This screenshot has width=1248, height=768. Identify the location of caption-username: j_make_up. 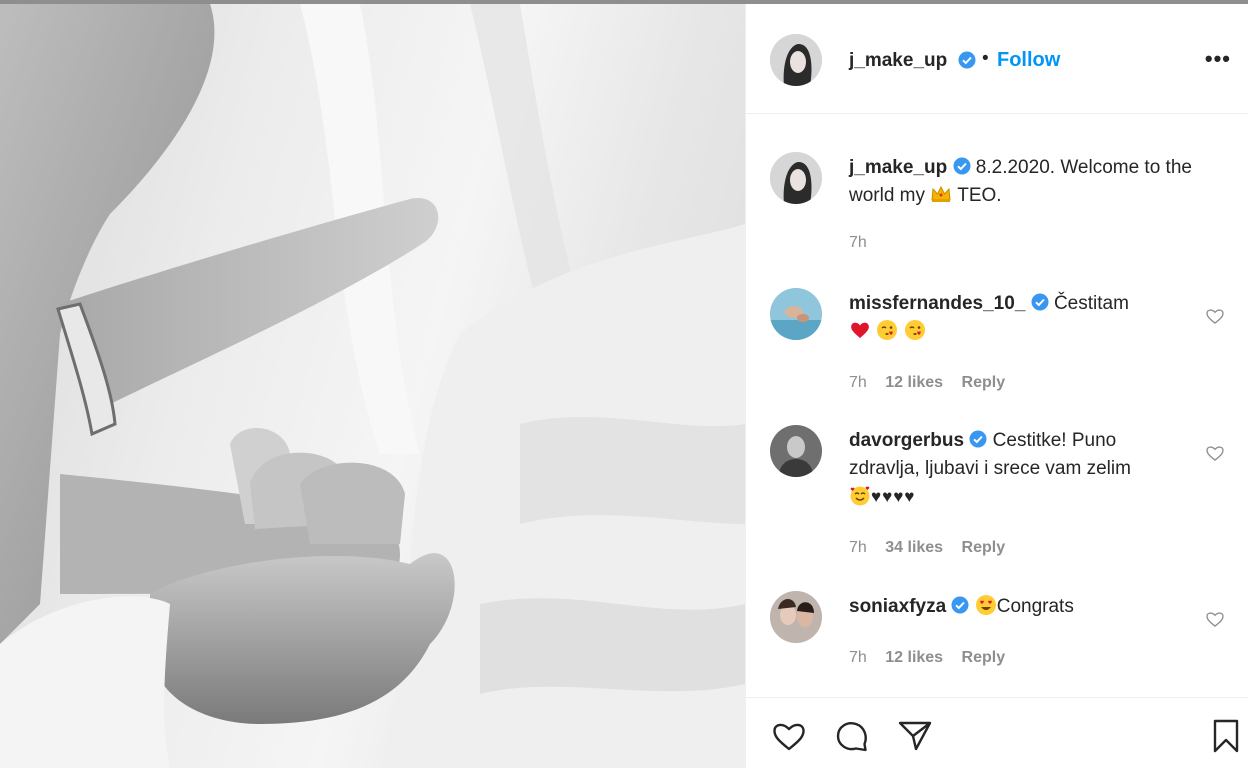
(898, 167).